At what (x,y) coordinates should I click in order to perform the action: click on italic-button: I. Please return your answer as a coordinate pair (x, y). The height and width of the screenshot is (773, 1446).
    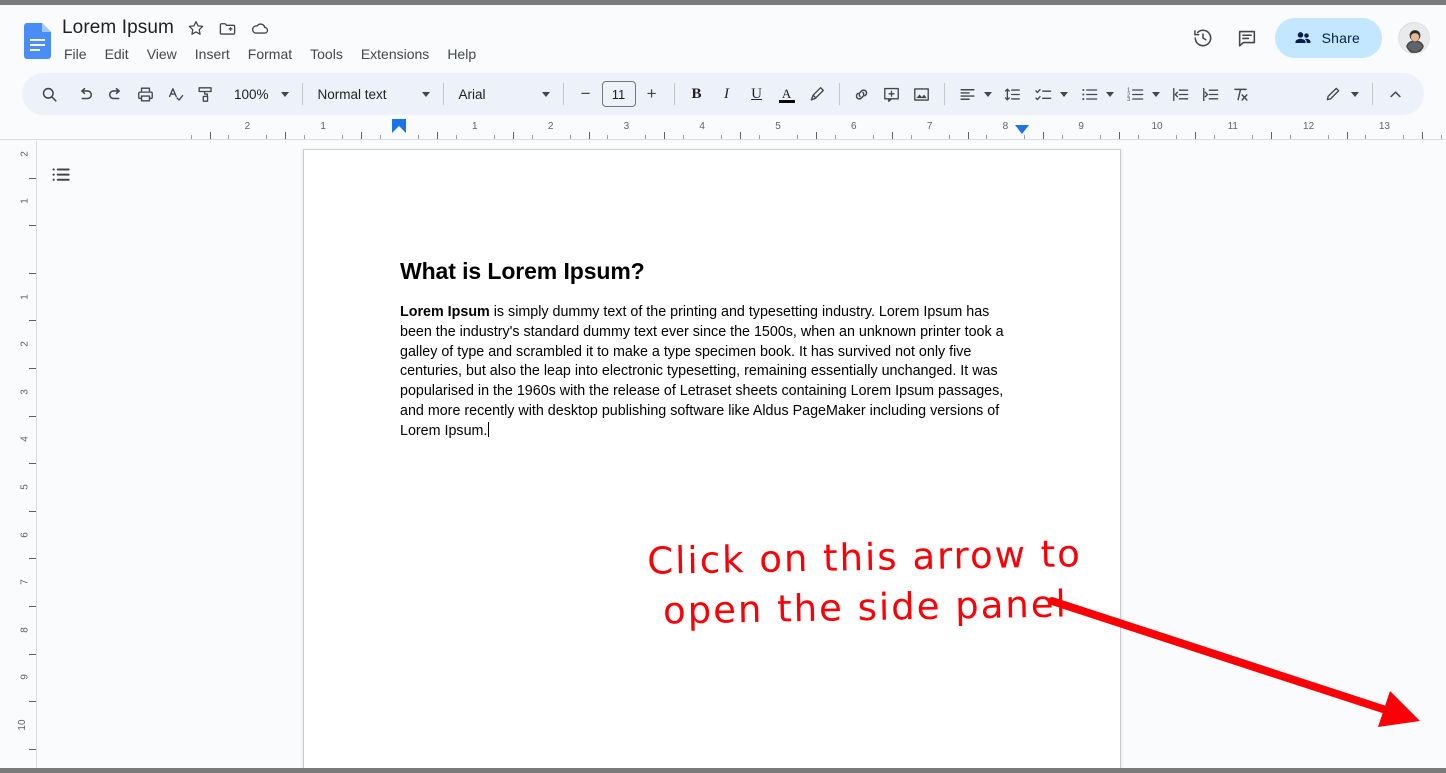
    Looking at the image, I should click on (727, 94).